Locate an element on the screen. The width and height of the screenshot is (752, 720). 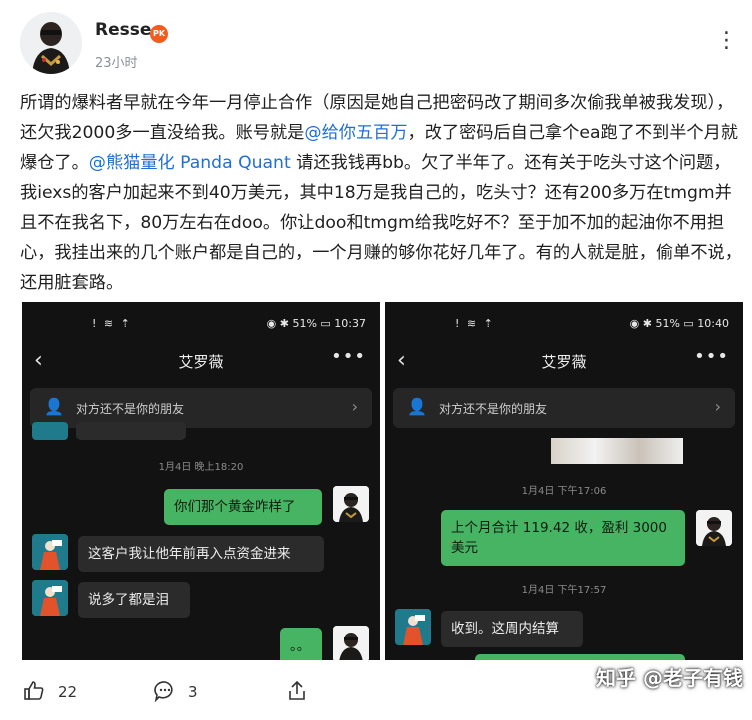
chat-bubble-sent: 。。 is located at coordinates (301, 644).